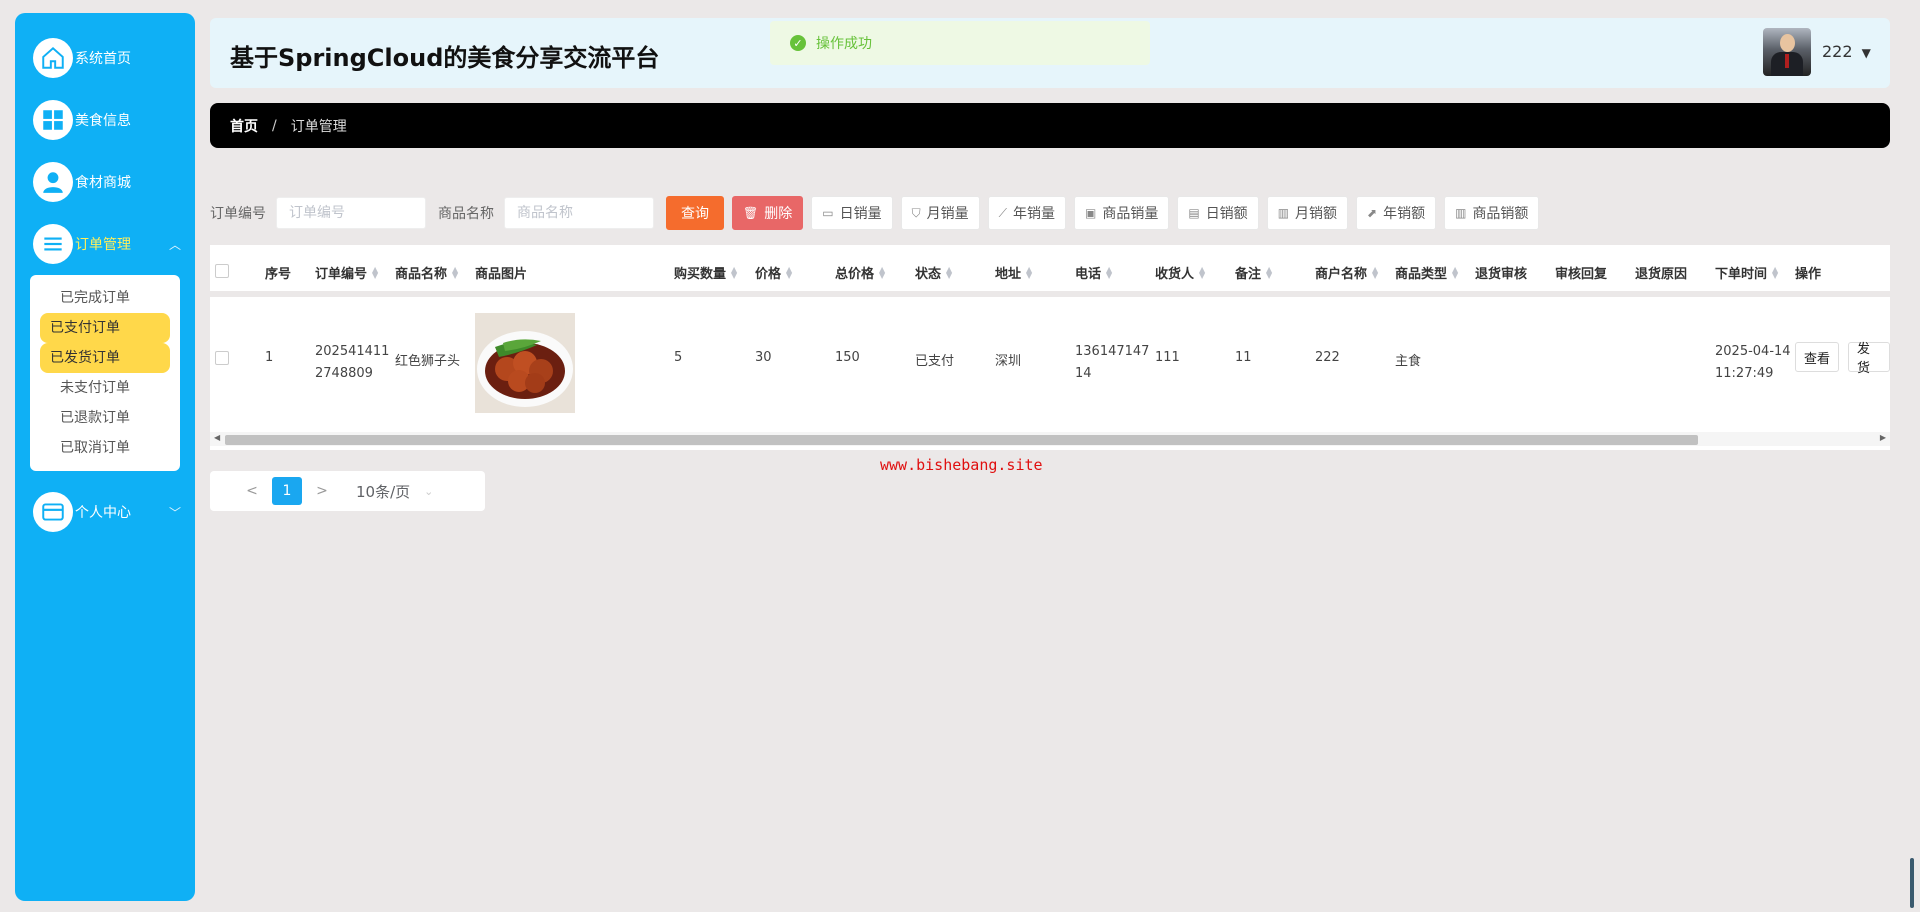 The width and height of the screenshot is (1920, 912). What do you see at coordinates (428, 361) in the screenshot?
I see `cell-goods-name: 红色狮子头` at bounding box center [428, 361].